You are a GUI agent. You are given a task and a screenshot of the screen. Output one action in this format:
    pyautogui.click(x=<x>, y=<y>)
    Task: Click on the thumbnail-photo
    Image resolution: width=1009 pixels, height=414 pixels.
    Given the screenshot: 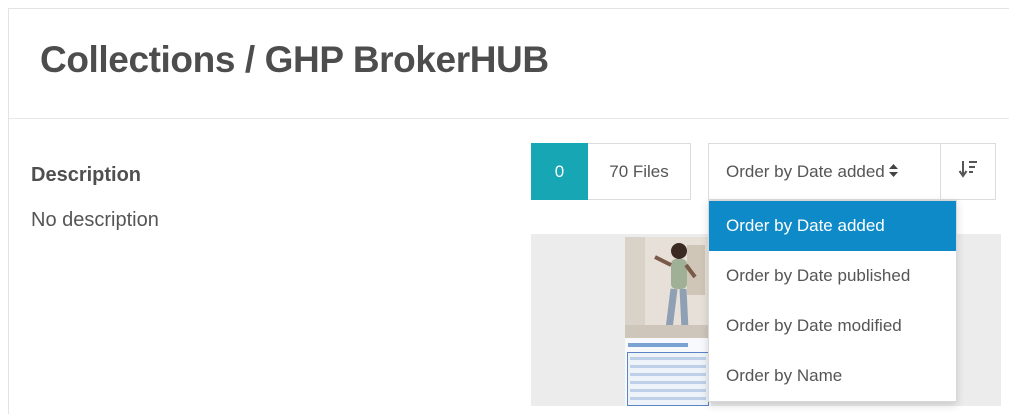 What is the action you would take?
    pyautogui.click(x=668, y=287)
    